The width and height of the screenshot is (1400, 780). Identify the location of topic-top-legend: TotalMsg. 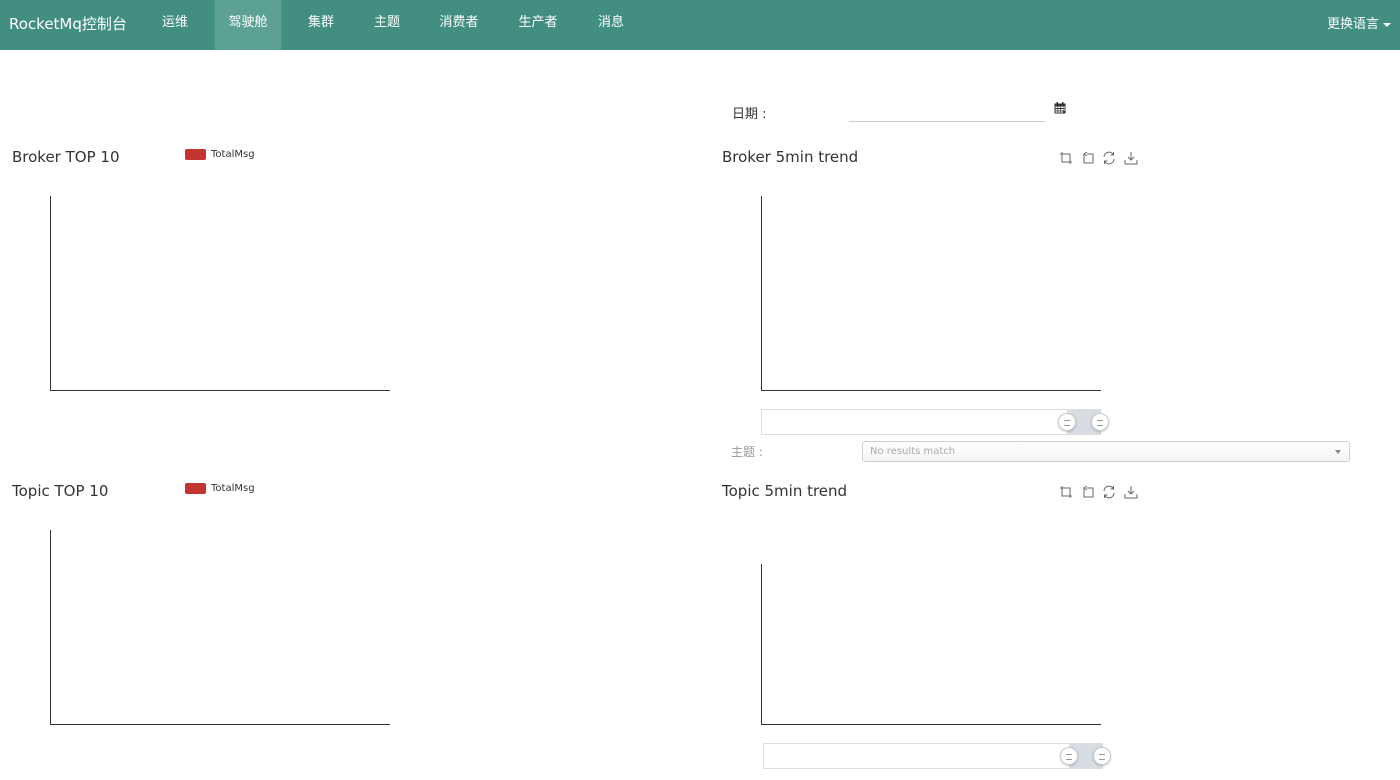
(220, 488).